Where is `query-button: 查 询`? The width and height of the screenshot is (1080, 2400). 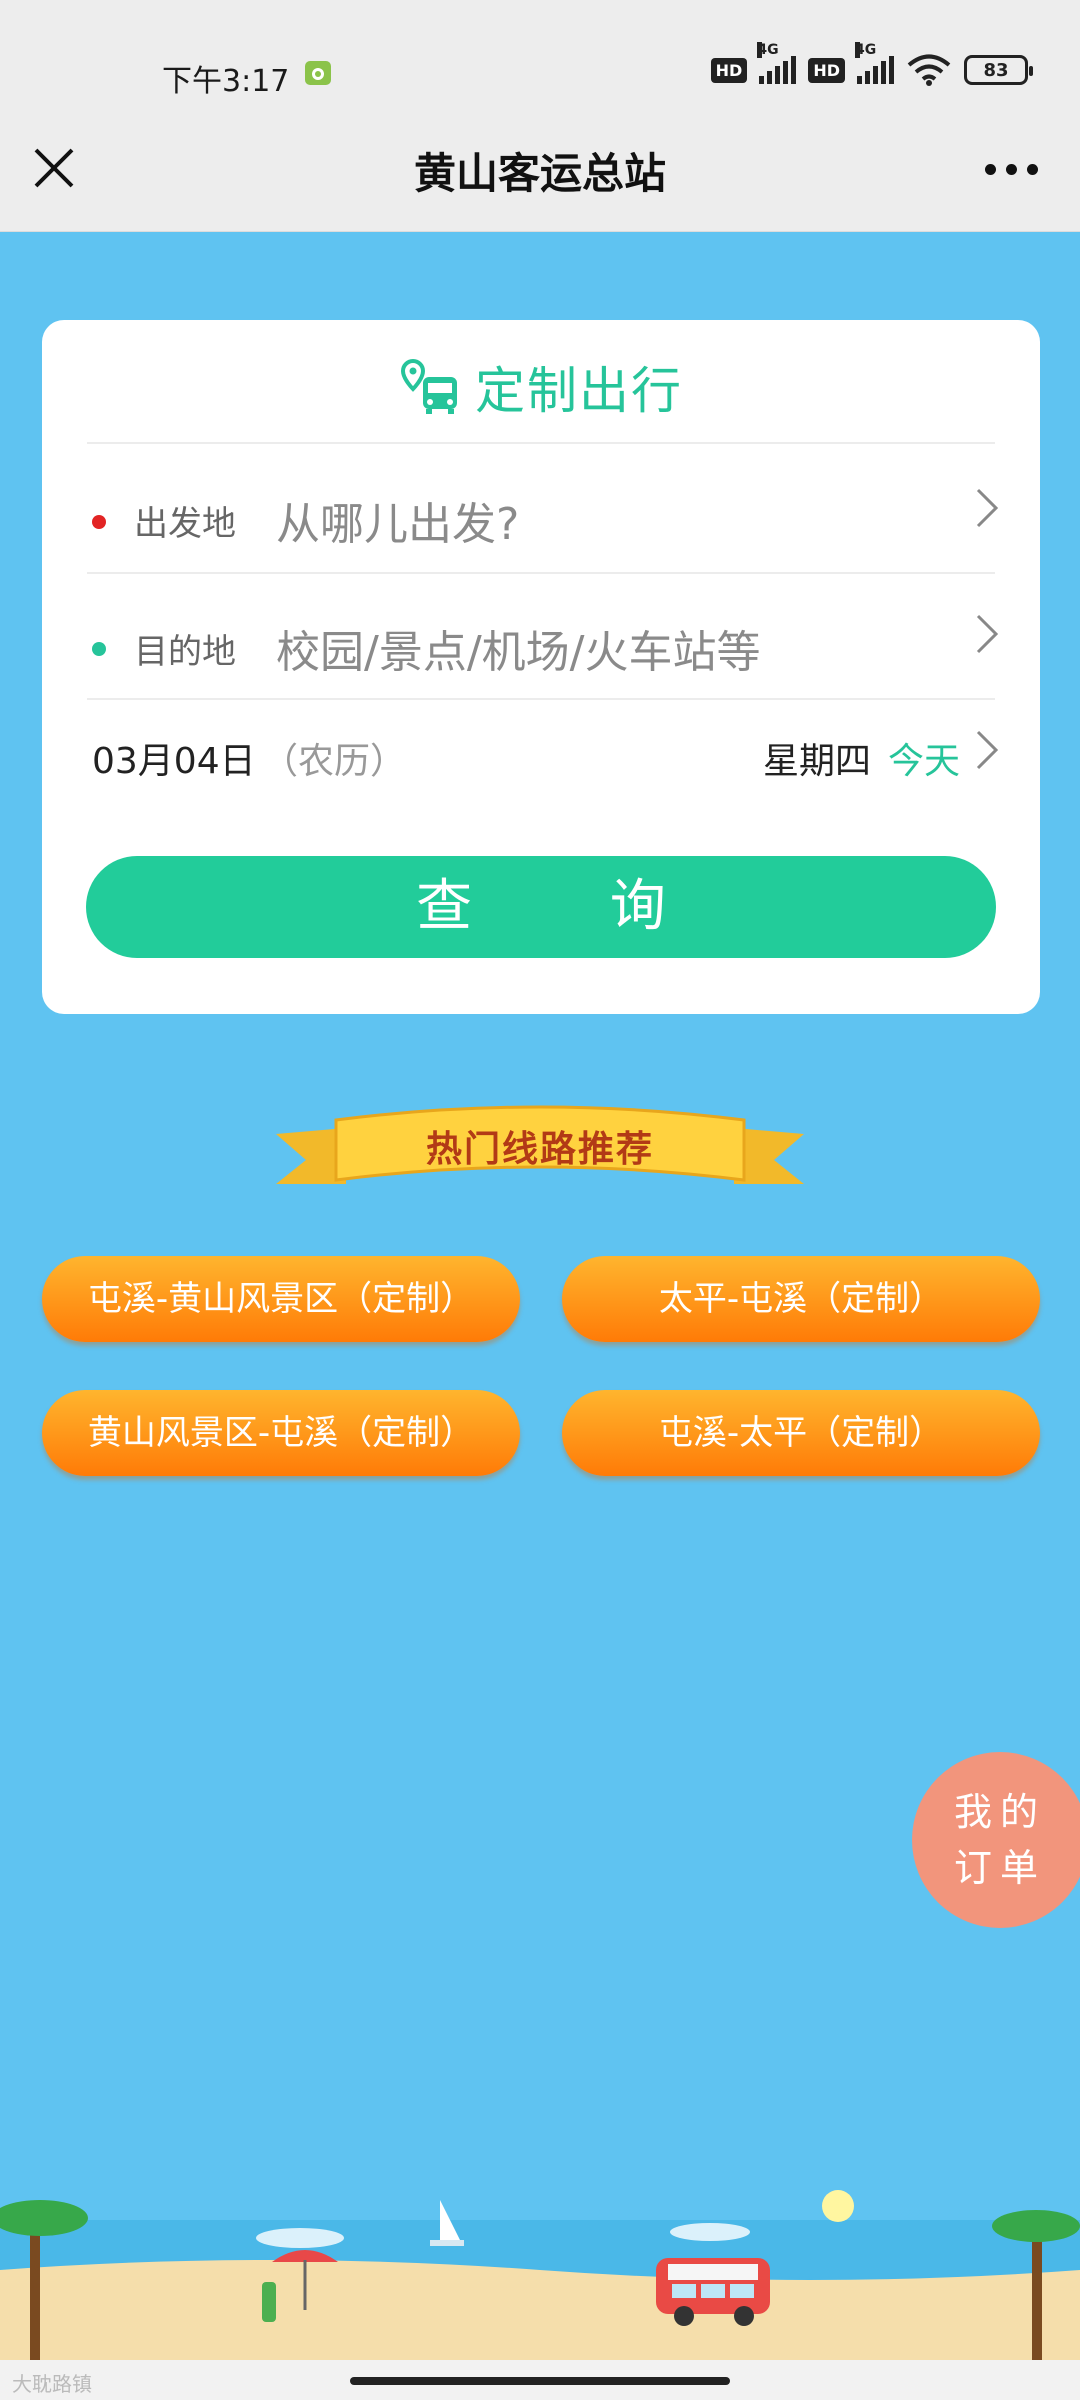
query-button: 查 询 is located at coordinates (541, 907).